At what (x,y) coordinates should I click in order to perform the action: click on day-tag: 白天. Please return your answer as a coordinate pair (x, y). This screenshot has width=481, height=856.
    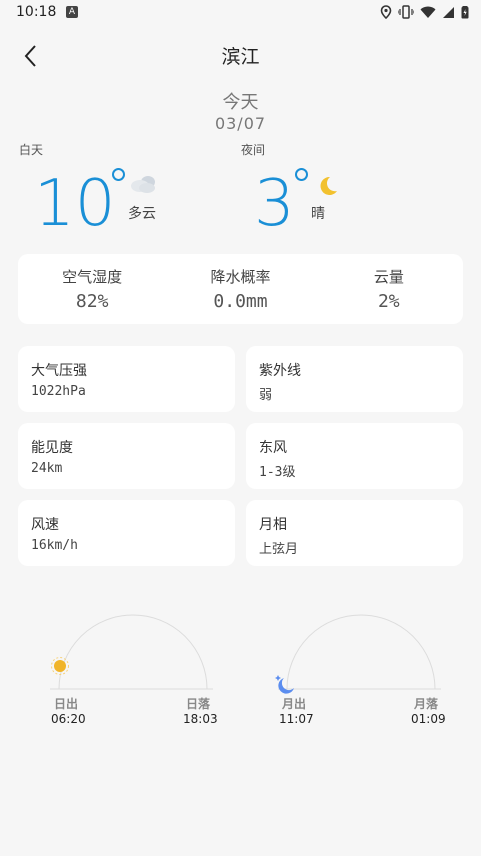
    Looking at the image, I should click on (31, 150).